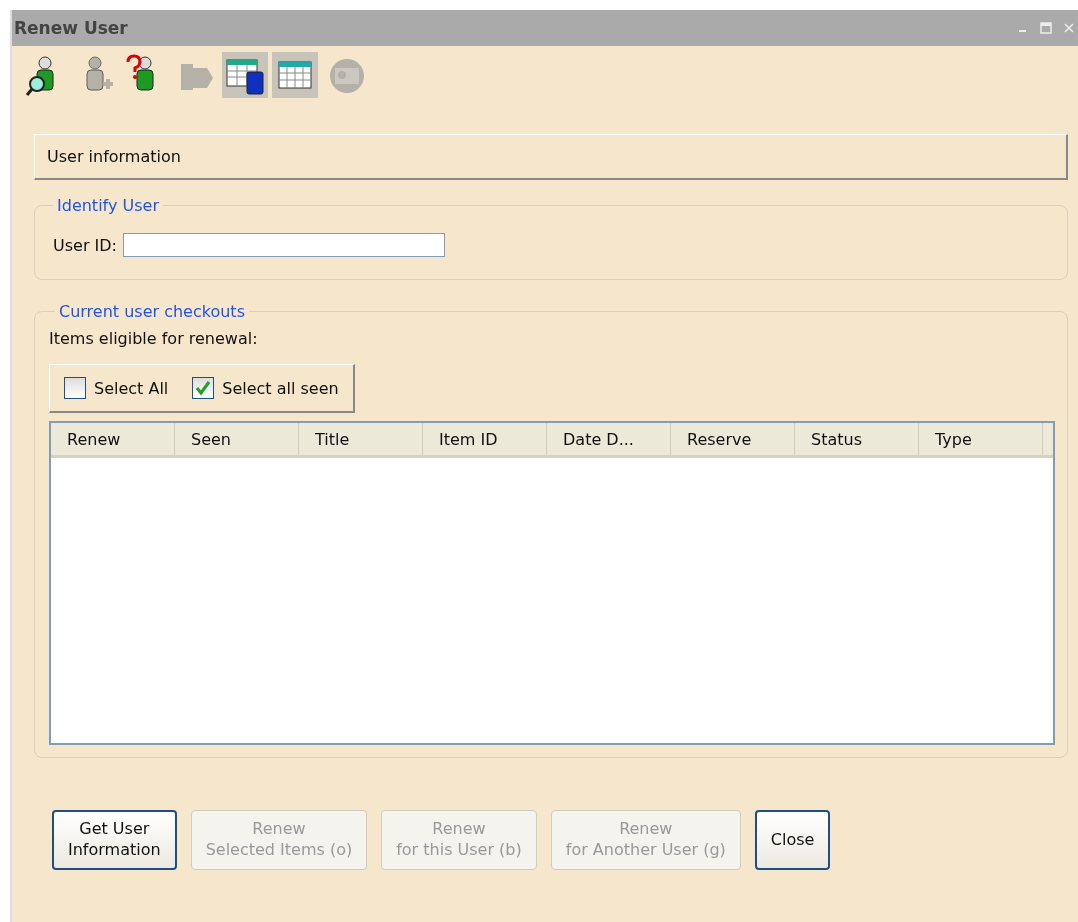  Describe the element at coordinates (733, 439) in the screenshot. I see `column-header: Reserve` at that location.